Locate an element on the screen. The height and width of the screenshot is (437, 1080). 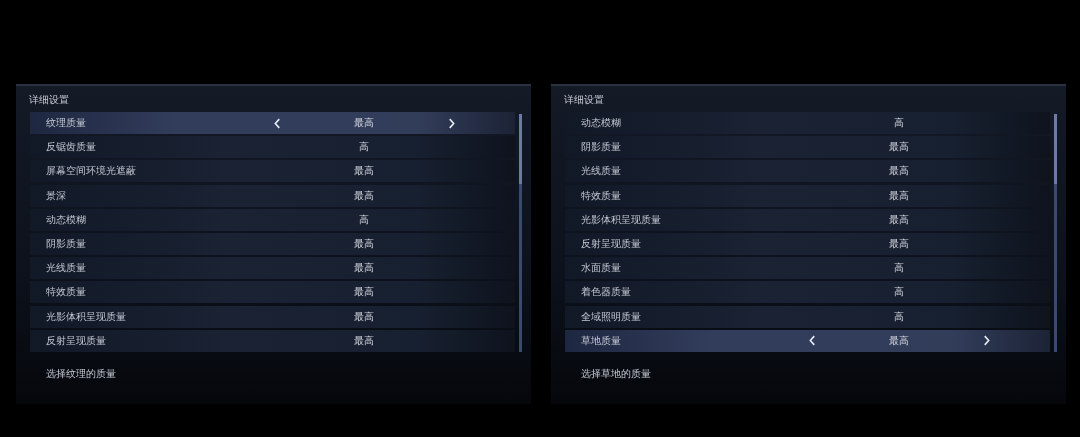
setting-row: 反锯齿质量 高 is located at coordinates (272, 147).